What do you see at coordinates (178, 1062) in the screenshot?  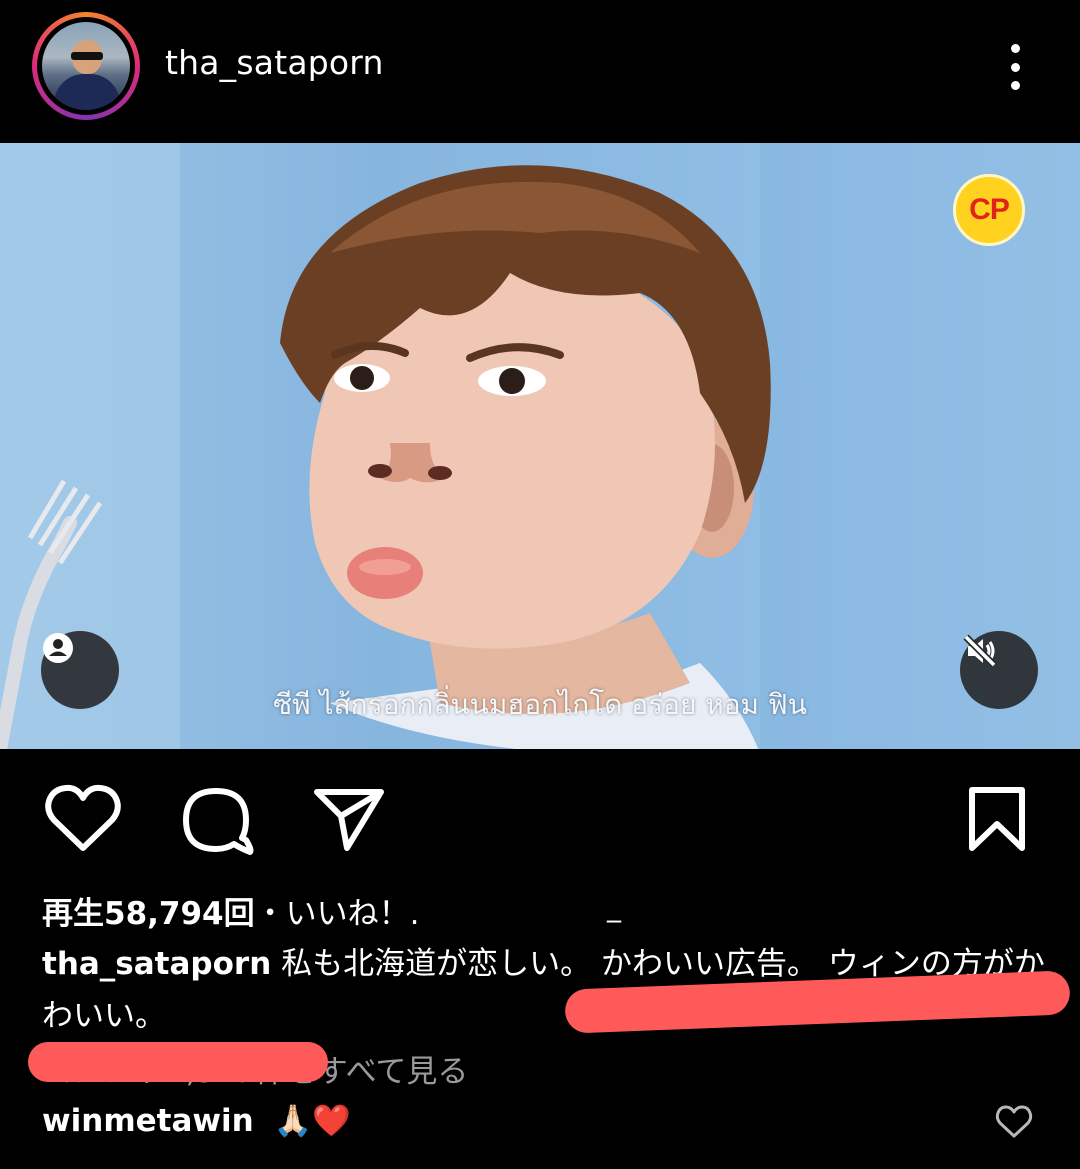 I see `redaction-scribble` at bounding box center [178, 1062].